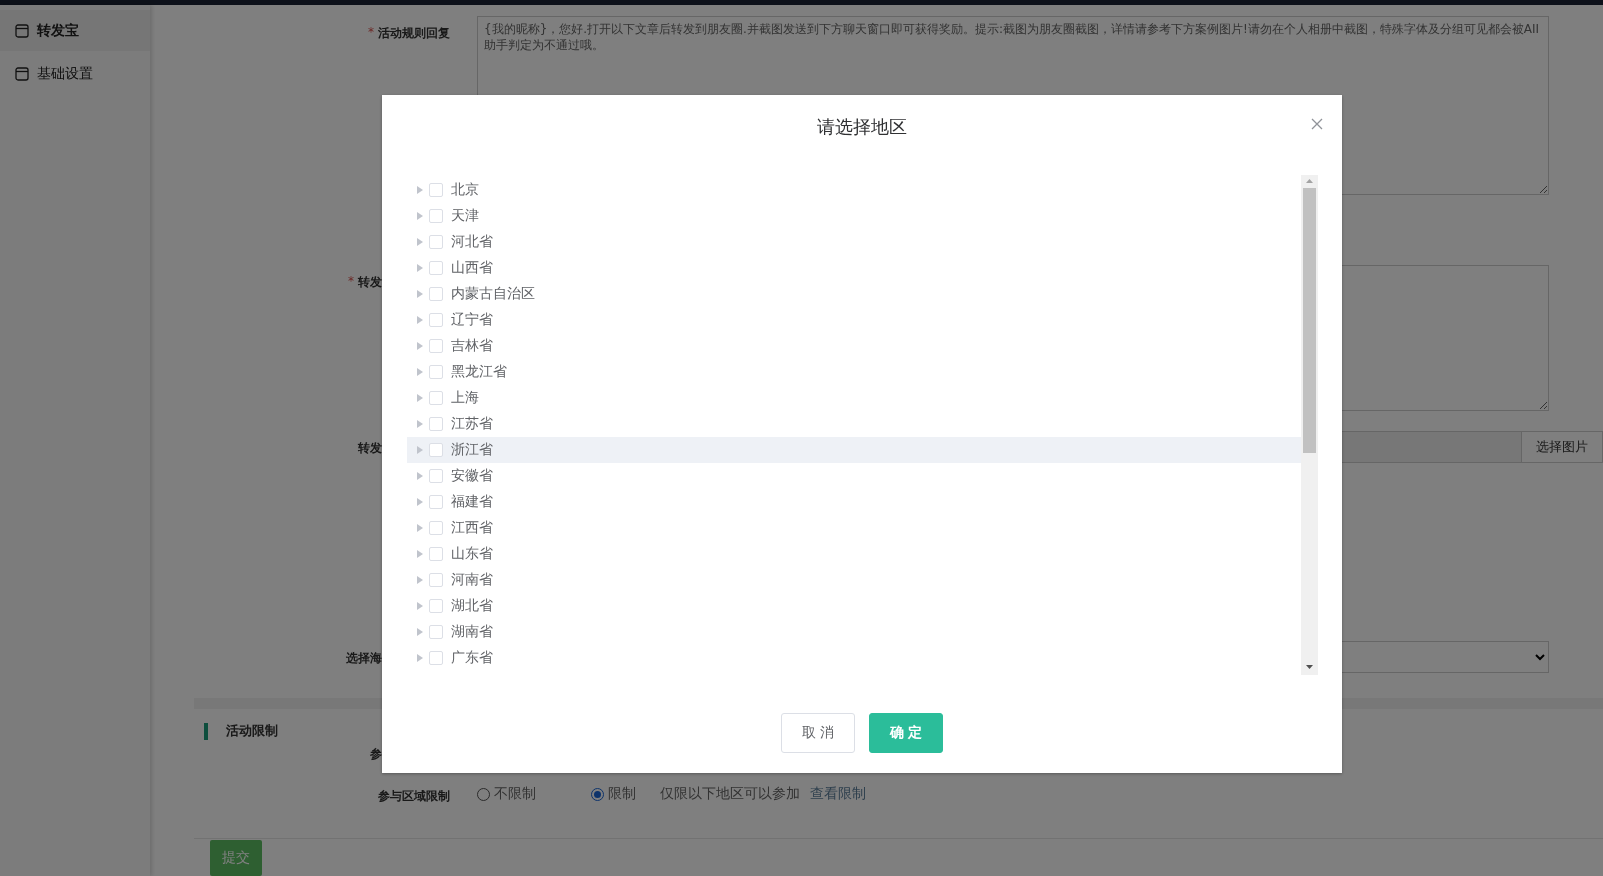 The width and height of the screenshot is (1603, 876). What do you see at coordinates (472, 606) in the screenshot?
I see `region-label: 湖北省` at bounding box center [472, 606].